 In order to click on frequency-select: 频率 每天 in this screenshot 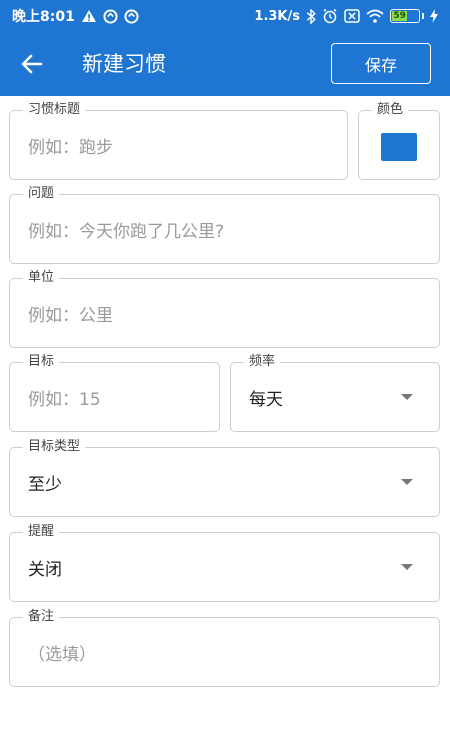, I will do `click(335, 393)`.